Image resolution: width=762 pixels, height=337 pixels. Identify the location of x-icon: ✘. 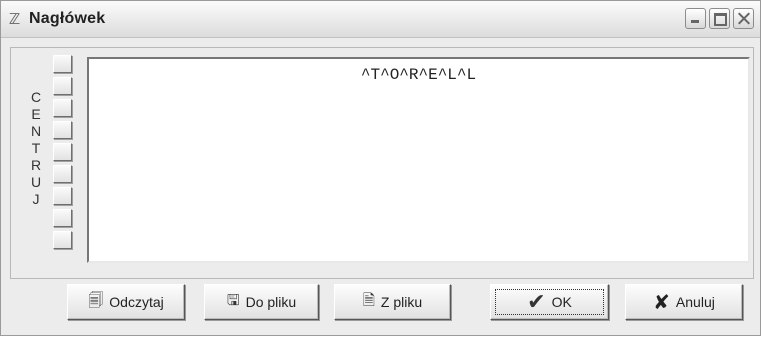
(661, 302).